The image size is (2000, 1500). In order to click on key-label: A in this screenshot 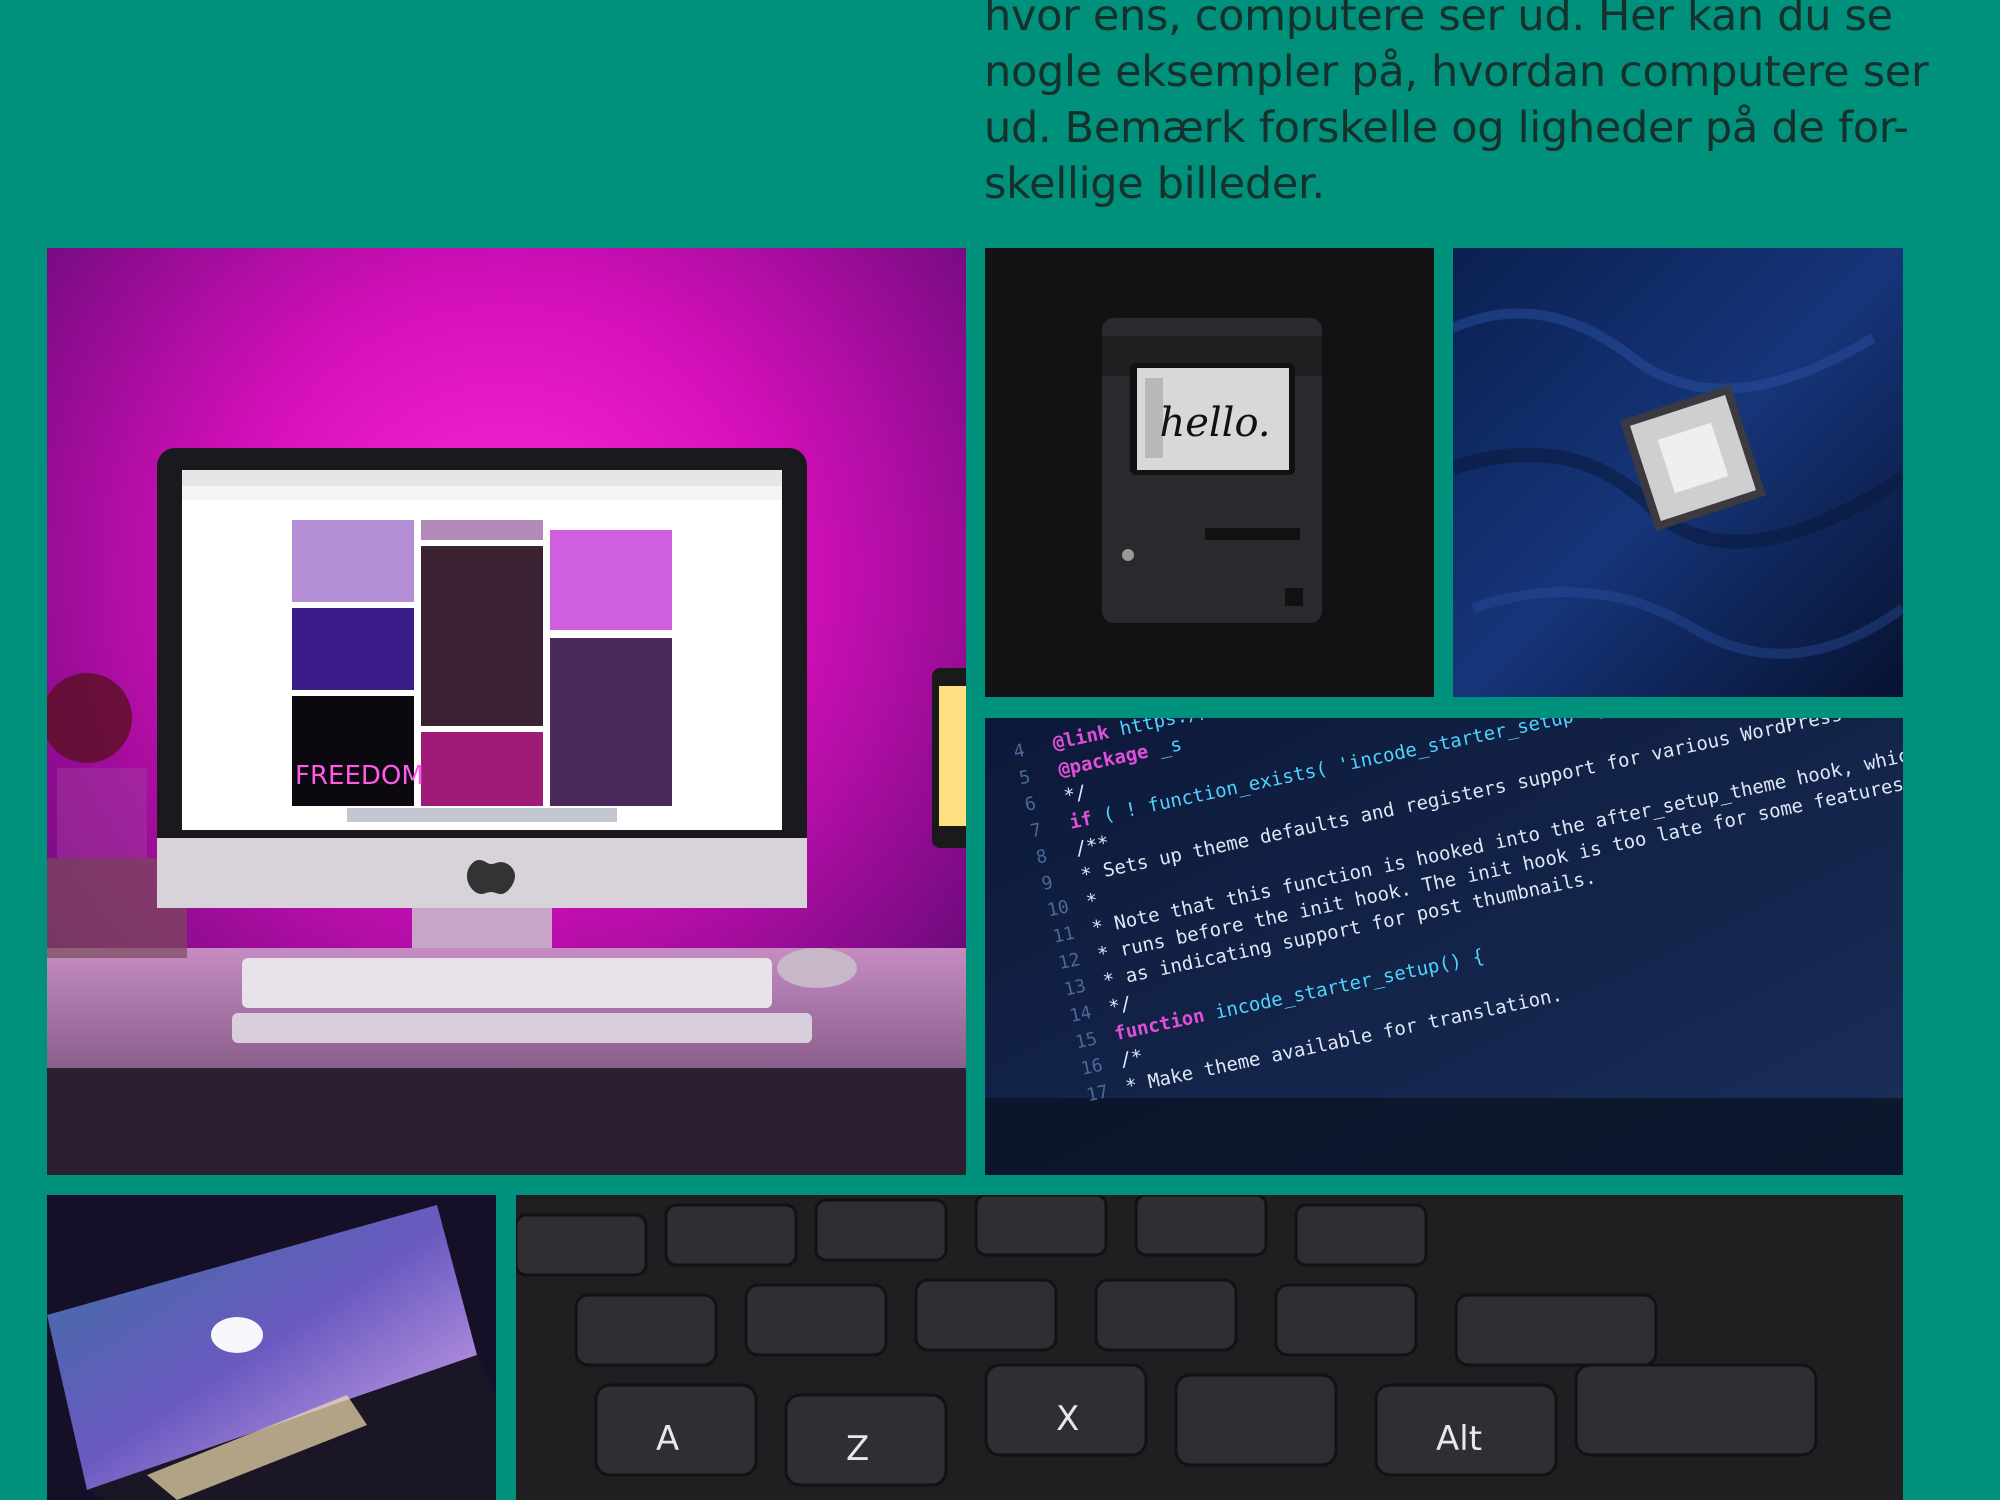, I will do `click(667, 1439)`.